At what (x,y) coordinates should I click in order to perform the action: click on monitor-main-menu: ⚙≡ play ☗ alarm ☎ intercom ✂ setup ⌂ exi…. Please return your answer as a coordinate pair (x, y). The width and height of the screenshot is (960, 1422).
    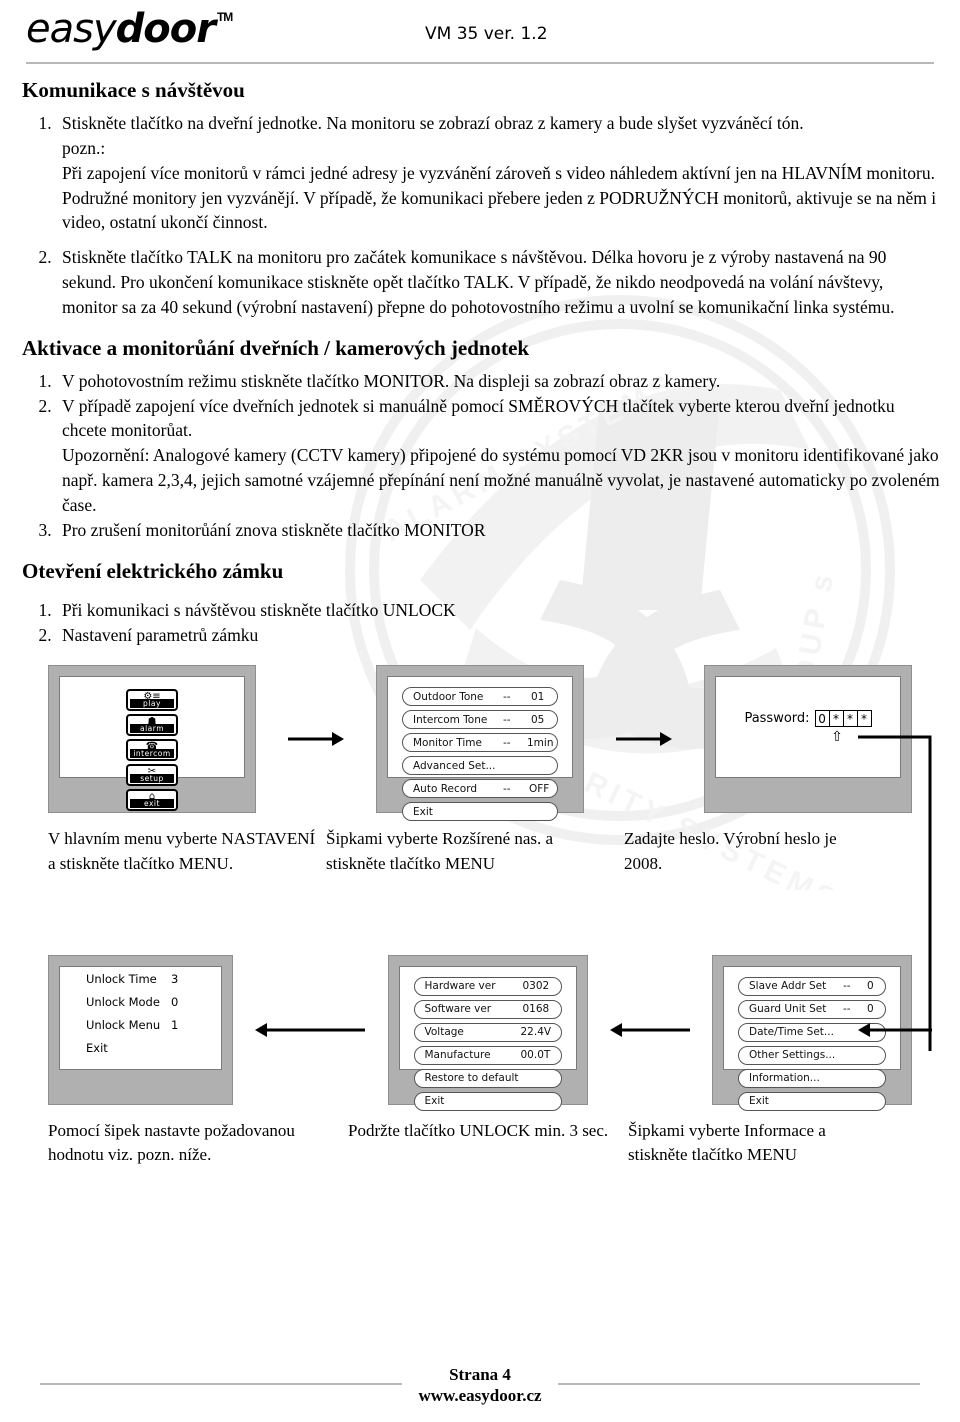
    Looking at the image, I should click on (152, 739).